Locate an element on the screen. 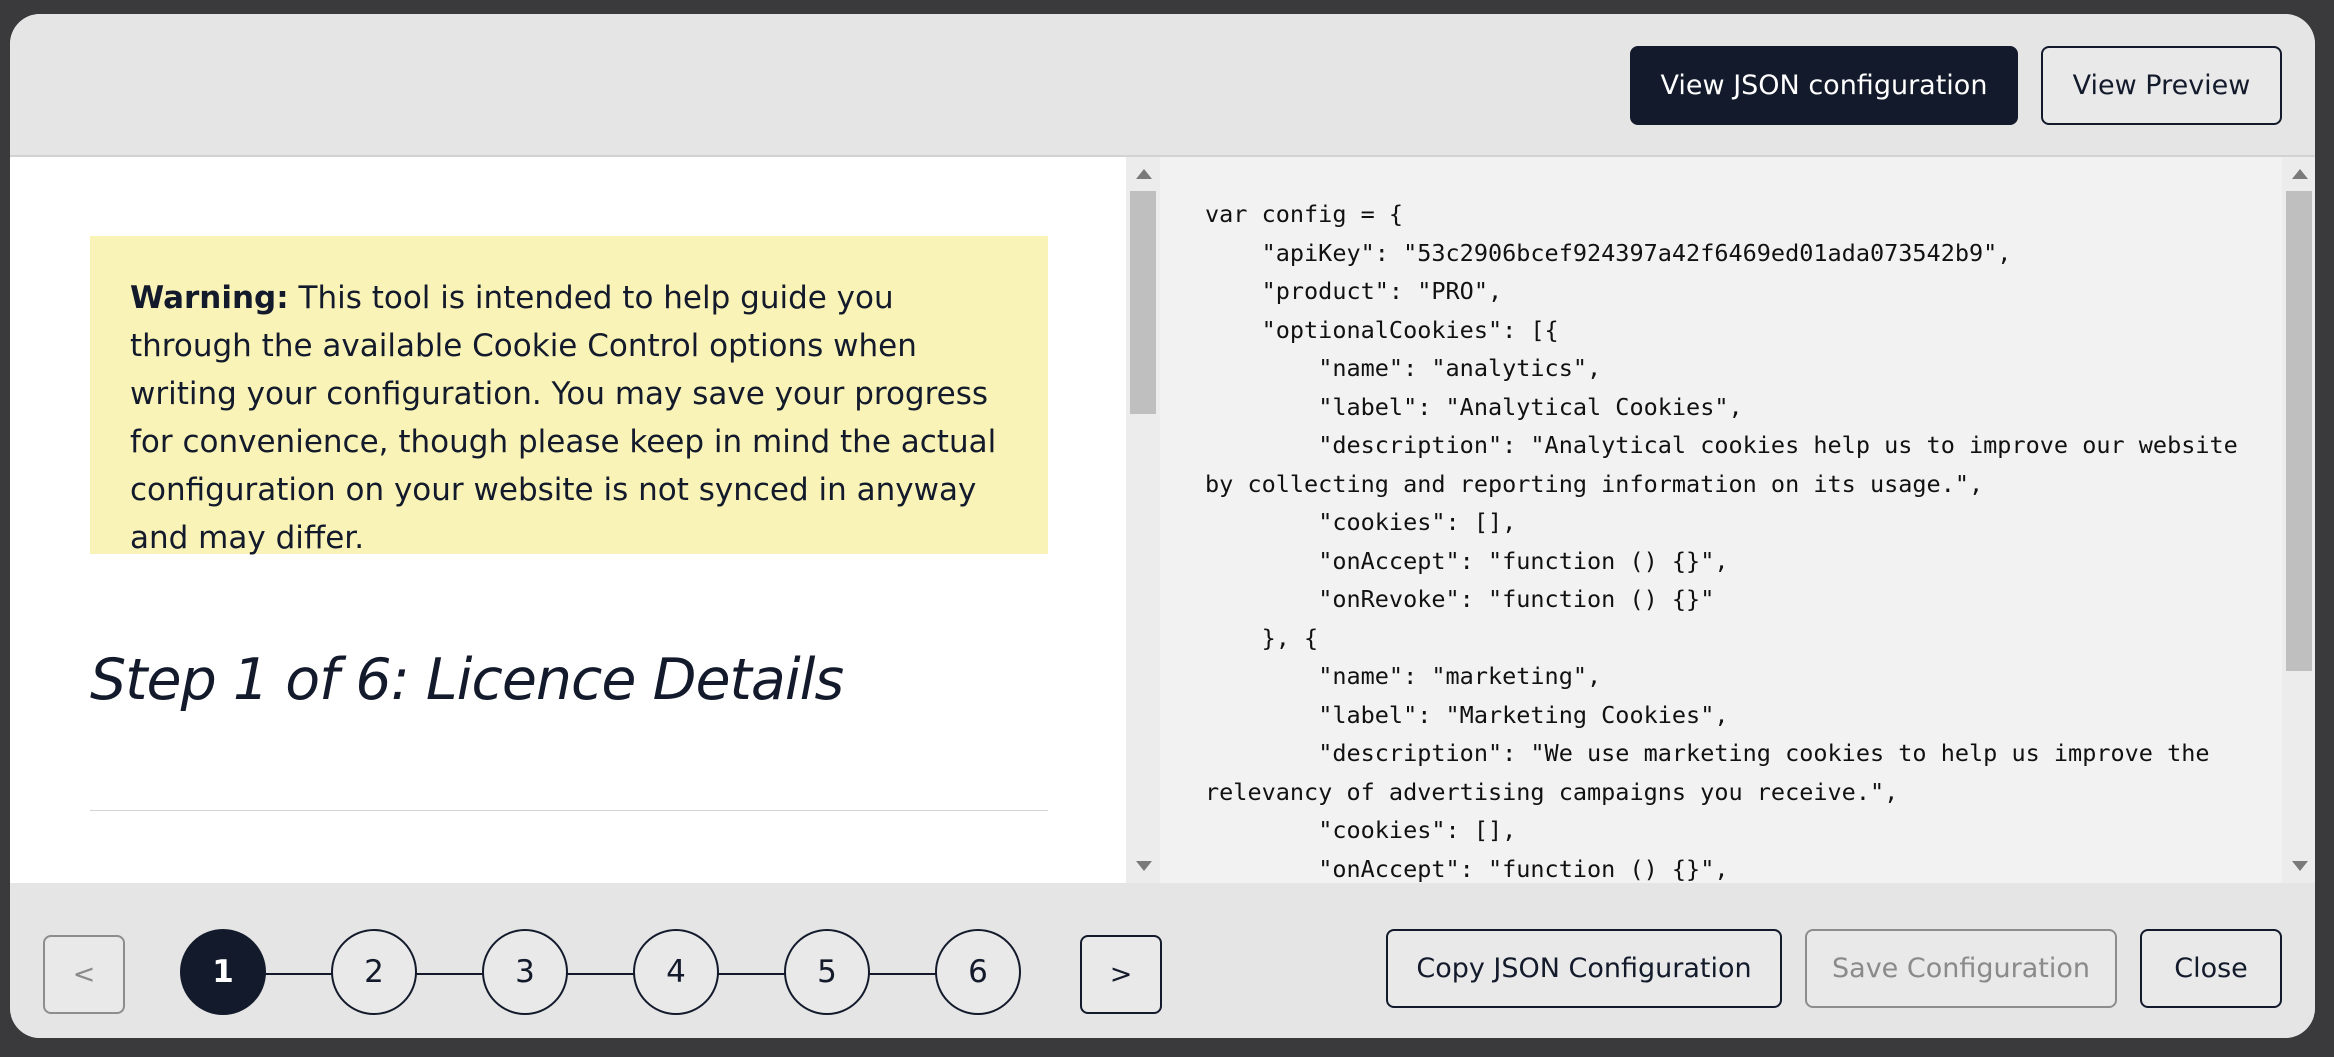 The width and height of the screenshot is (2334, 1057). step-title: Step 1 of 6: Licence Details is located at coordinates (467, 680).